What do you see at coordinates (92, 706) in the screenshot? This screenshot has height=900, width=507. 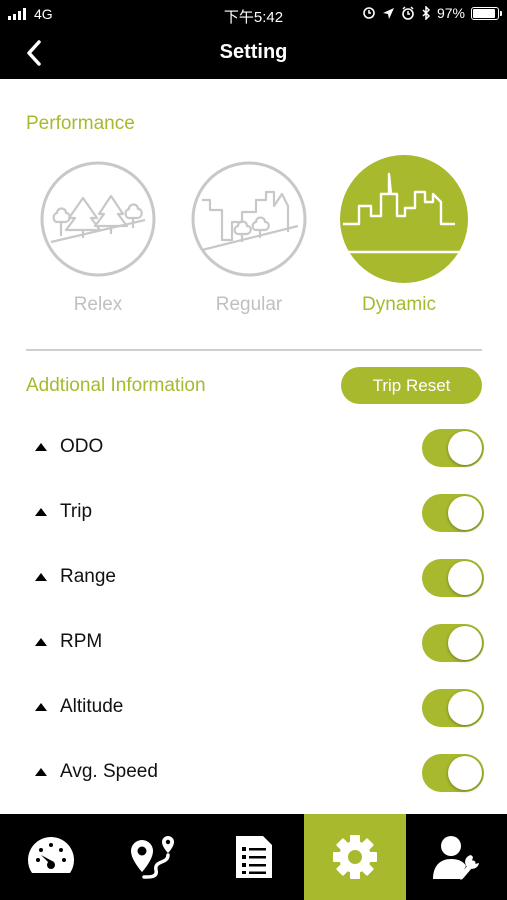 I see `info-label: Altitude` at bounding box center [92, 706].